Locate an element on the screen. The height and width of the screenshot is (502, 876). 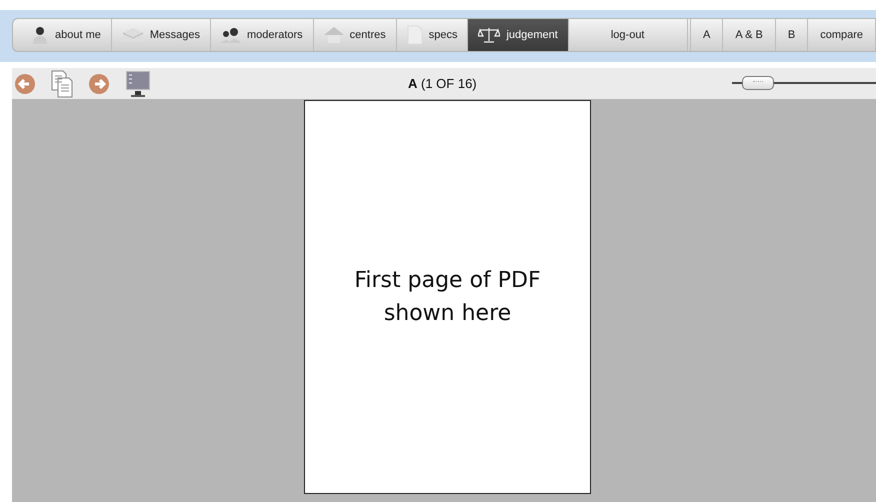
document-icon is located at coordinates (414, 35).